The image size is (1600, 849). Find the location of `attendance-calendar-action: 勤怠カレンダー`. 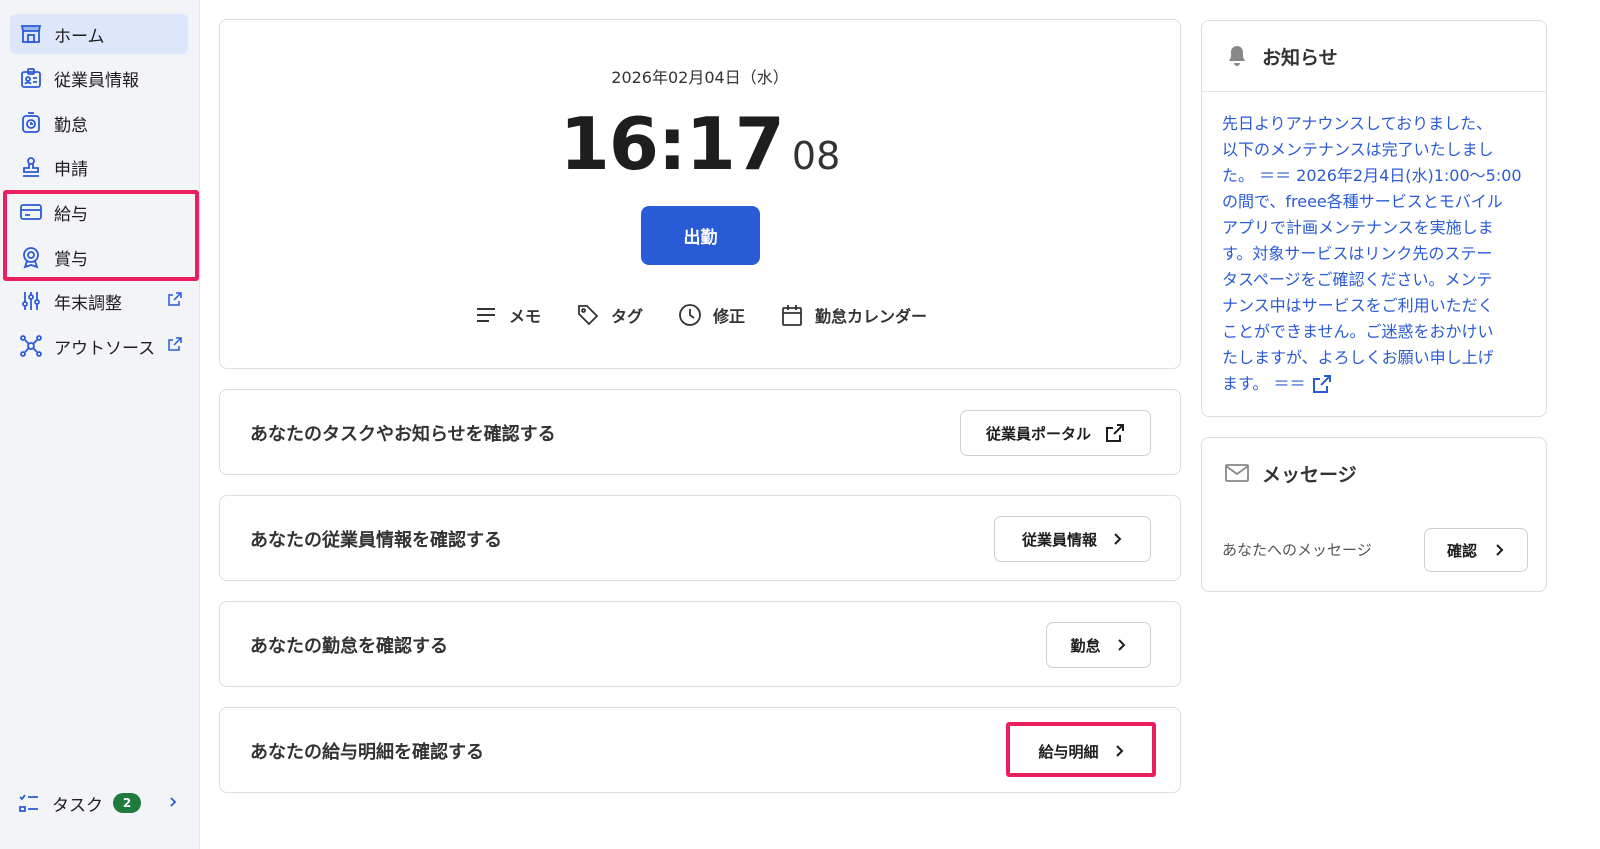

attendance-calendar-action: 勤怠カレンダー is located at coordinates (853, 315).